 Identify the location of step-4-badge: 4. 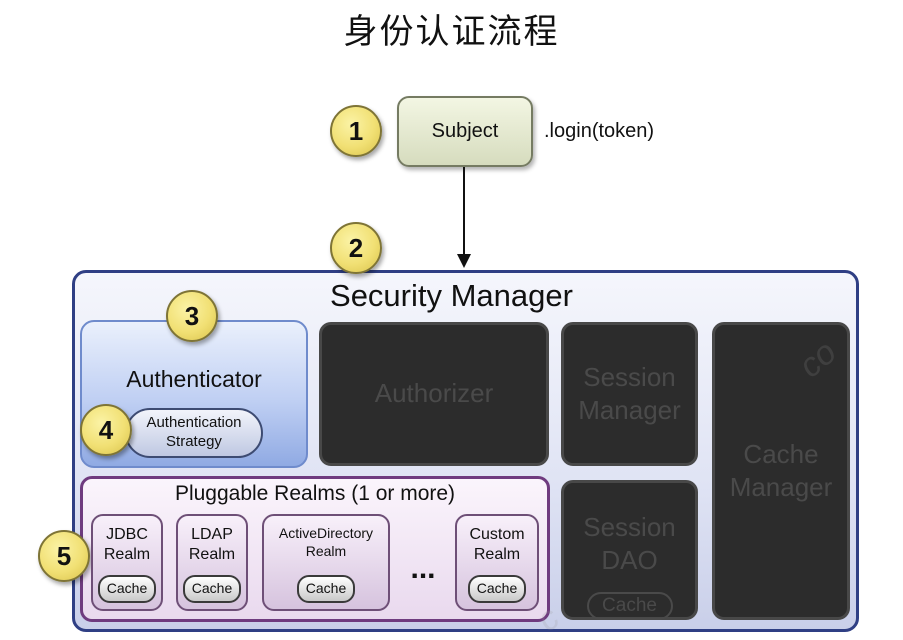
(106, 430).